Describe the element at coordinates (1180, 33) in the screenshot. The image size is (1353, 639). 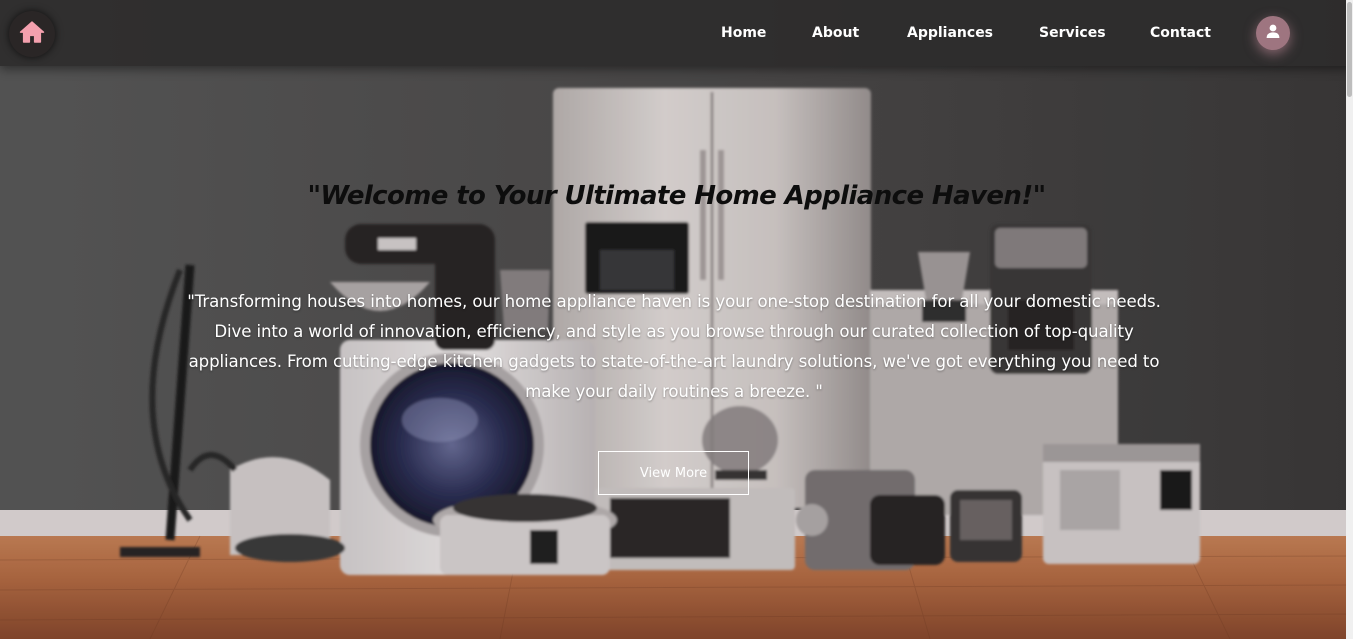
I see `nav-link-contact: Contact` at that location.